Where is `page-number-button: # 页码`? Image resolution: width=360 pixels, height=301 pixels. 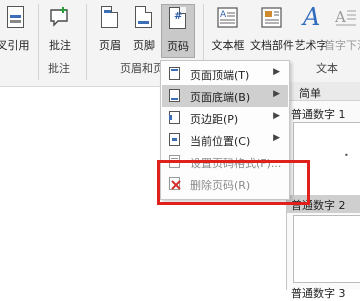
page-number-button: # 页码 is located at coordinates (178, 31).